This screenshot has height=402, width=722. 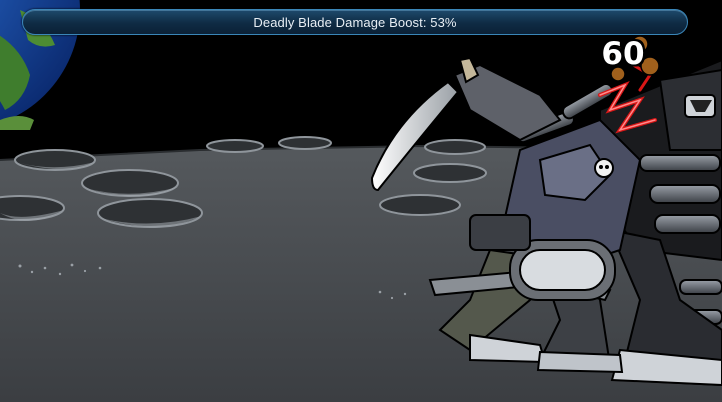 I want to click on buff-status-text: Deadly Blade Damage Boost: 53%, so click(x=355, y=22).